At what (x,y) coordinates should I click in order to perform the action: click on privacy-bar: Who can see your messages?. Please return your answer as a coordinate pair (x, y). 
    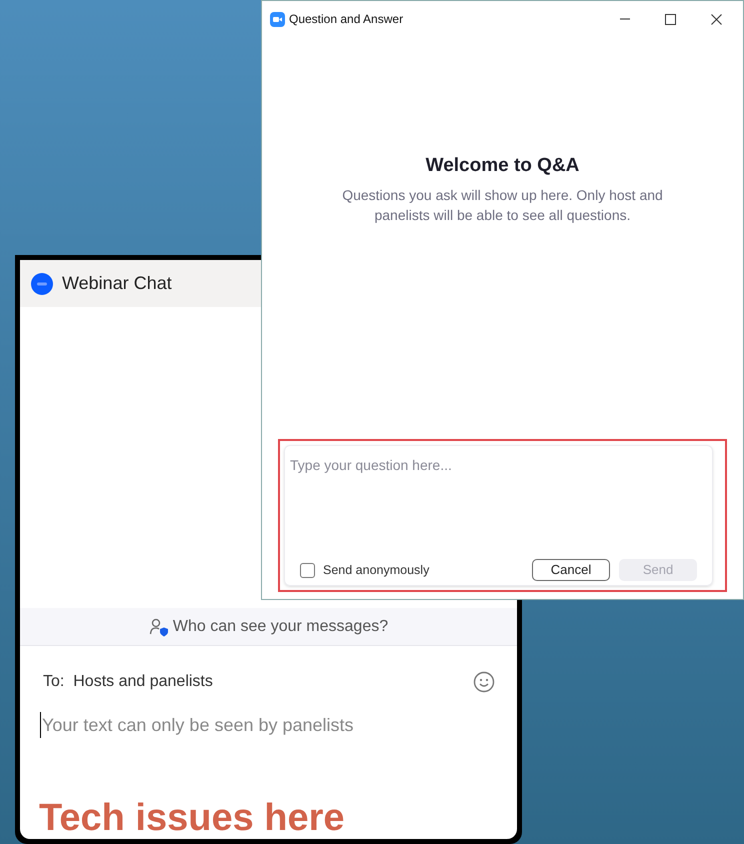
    Looking at the image, I should click on (268, 627).